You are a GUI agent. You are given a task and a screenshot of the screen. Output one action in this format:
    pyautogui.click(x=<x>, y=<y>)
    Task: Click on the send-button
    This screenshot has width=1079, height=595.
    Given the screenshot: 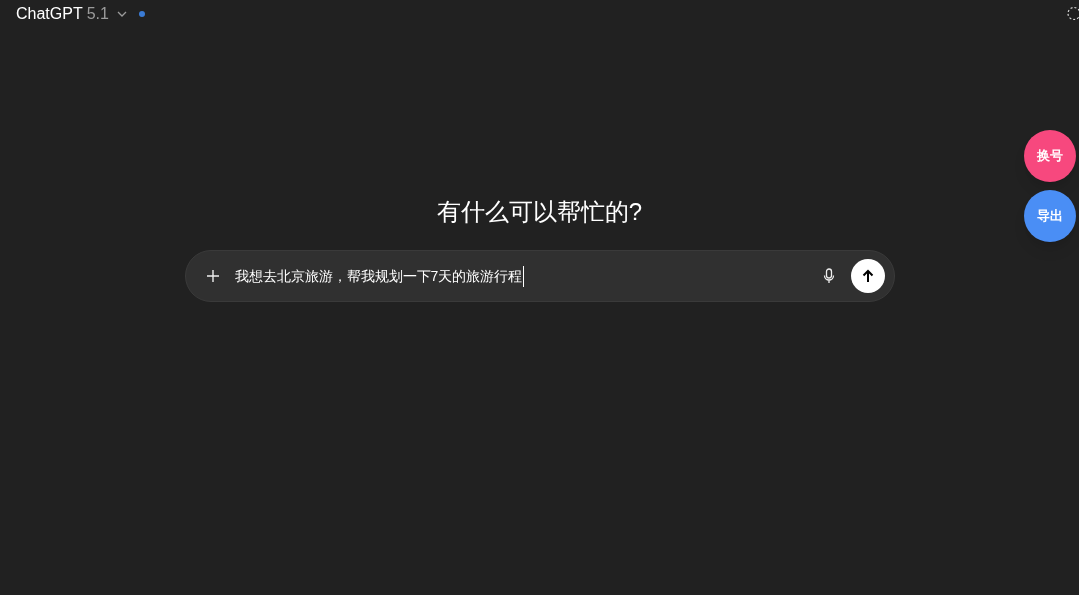 What is the action you would take?
    pyautogui.click(x=867, y=276)
    